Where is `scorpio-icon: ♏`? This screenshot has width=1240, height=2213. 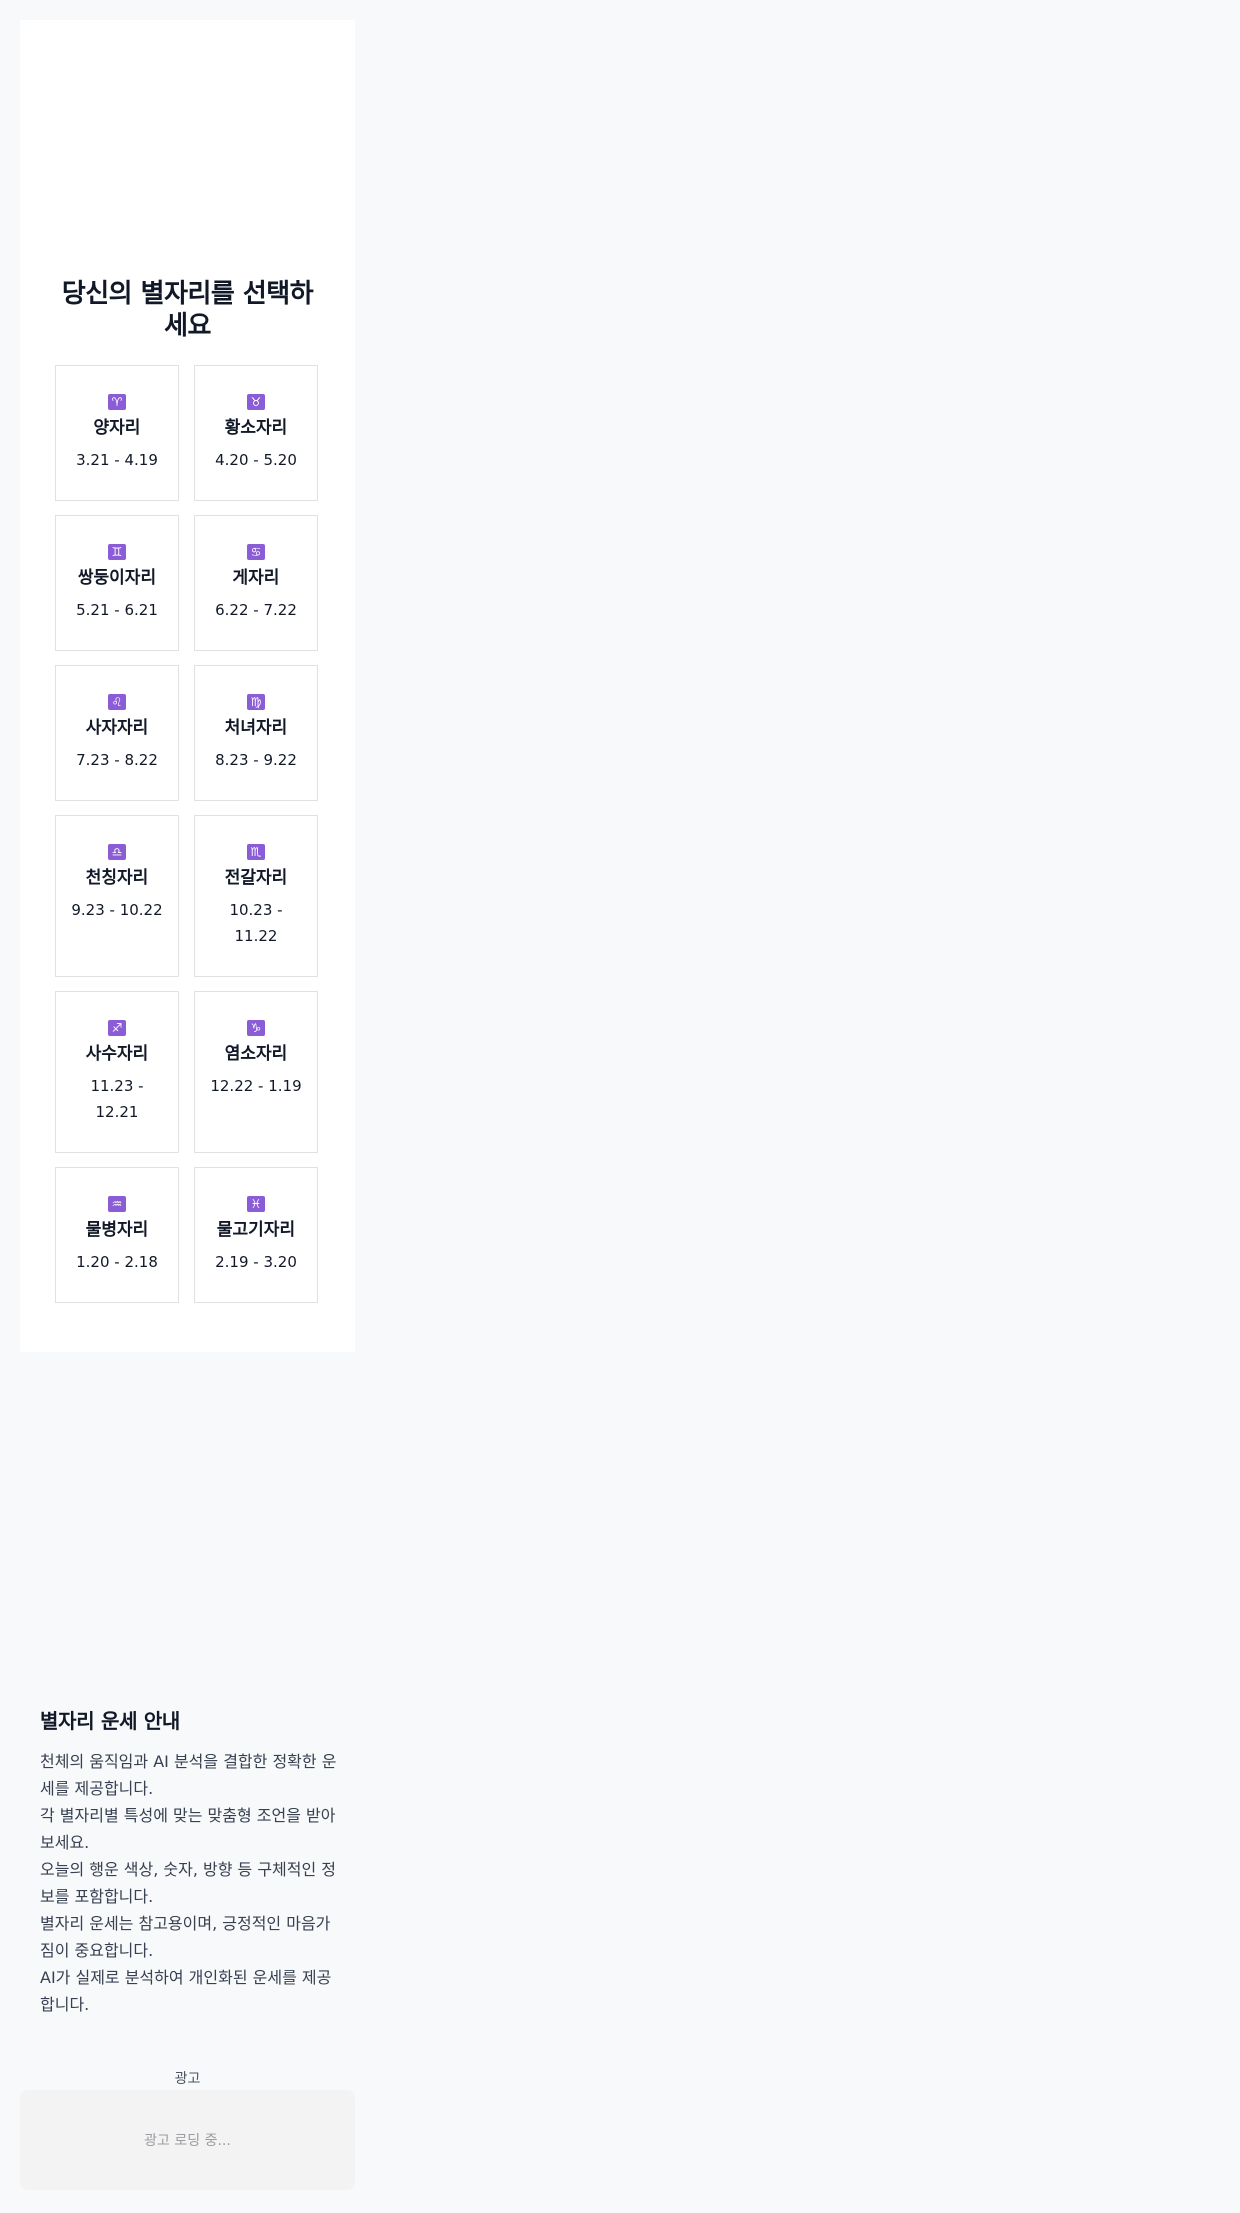 scorpio-icon: ♏ is located at coordinates (256, 852).